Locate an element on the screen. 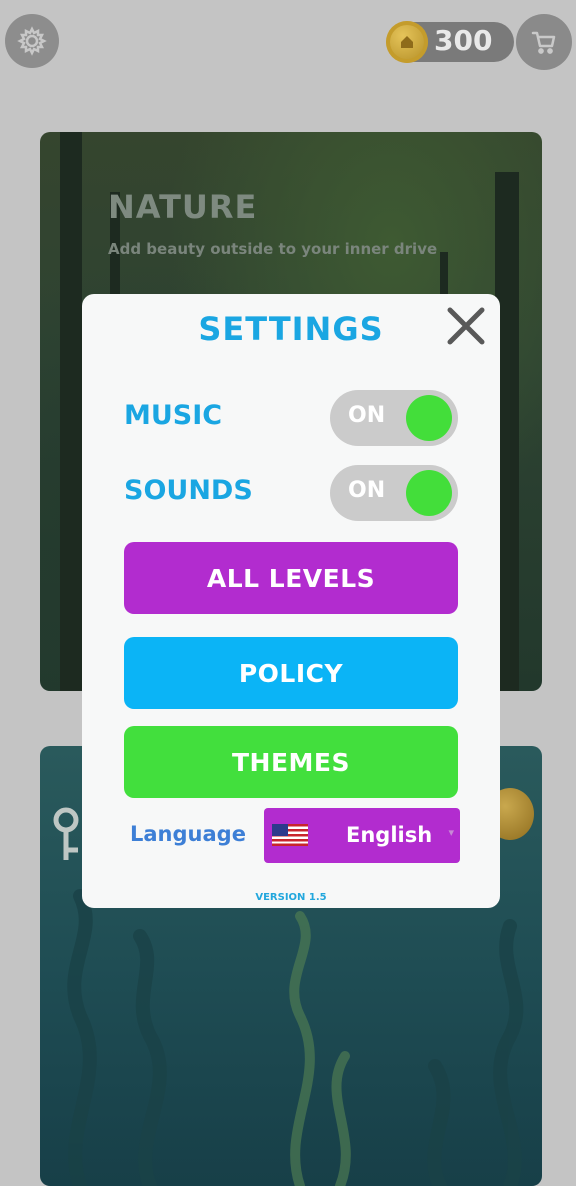  coin-count: 300 is located at coordinates (463, 40).